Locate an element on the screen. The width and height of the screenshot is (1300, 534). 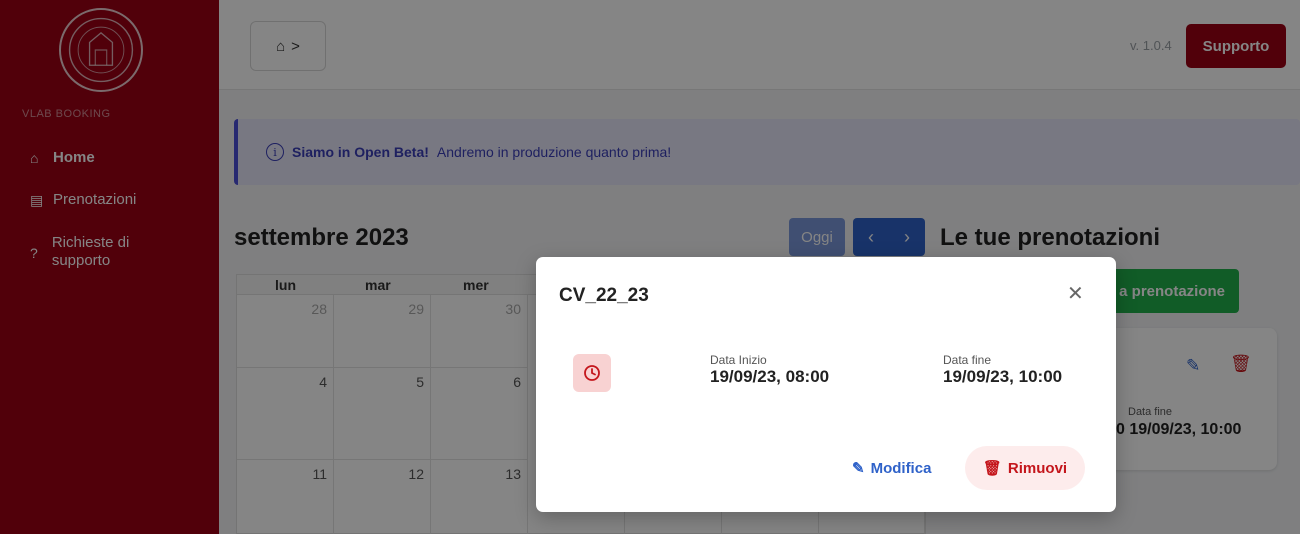
start-date-value: 19/09/23, 08:00 is located at coordinates (770, 376).